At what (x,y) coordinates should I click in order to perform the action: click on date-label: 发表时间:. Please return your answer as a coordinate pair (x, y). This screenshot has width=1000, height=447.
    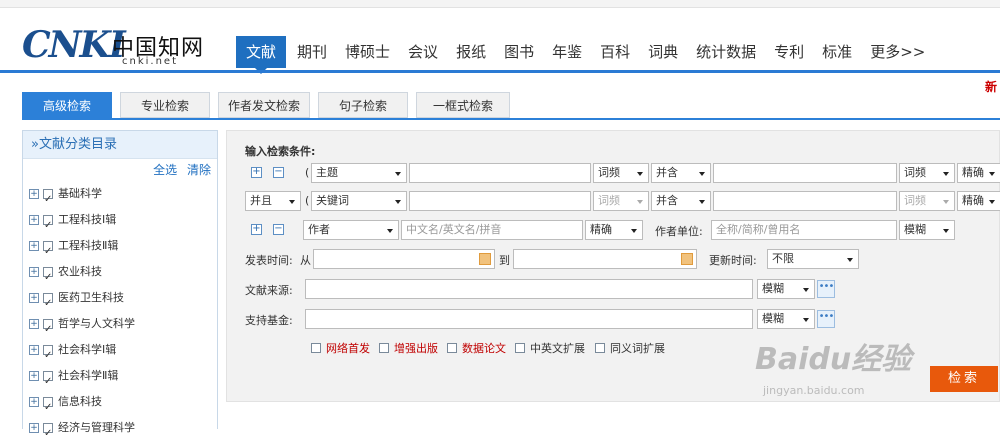
    Looking at the image, I should click on (269, 260).